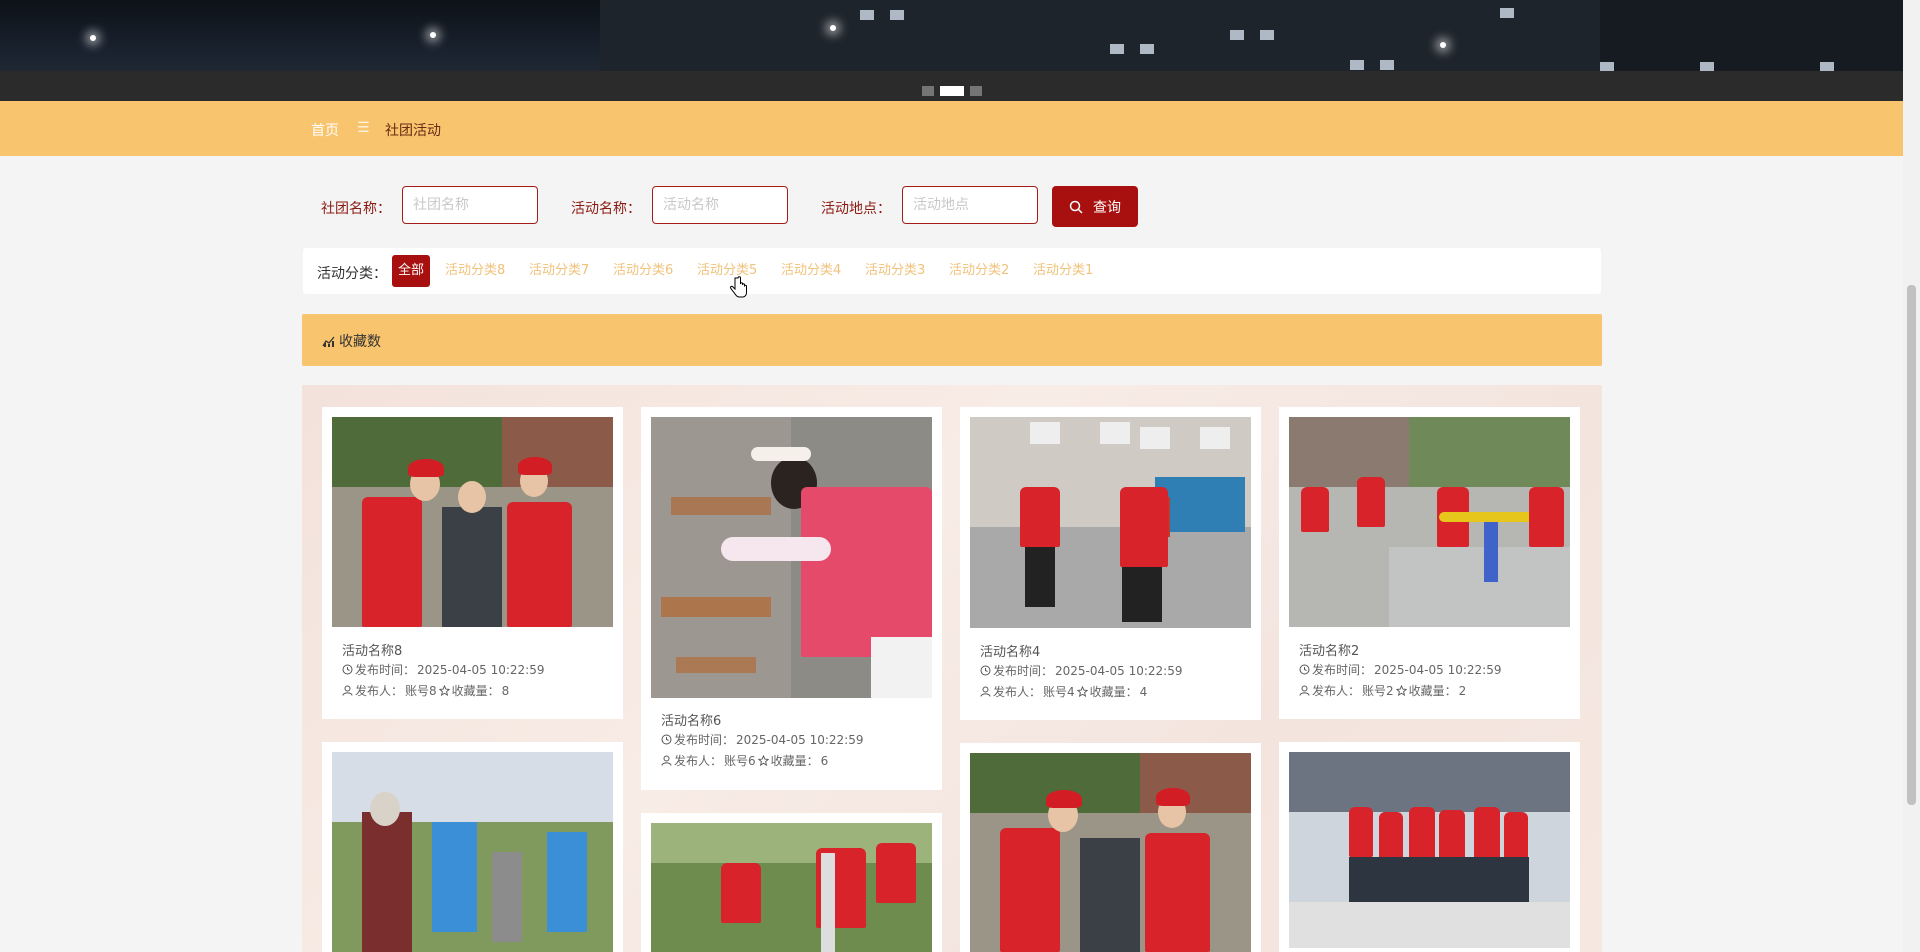 This screenshot has height=952, width=1920. Describe the element at coordinates (411, 271) in the screenshot. I see `category-all: 全部` at that location.